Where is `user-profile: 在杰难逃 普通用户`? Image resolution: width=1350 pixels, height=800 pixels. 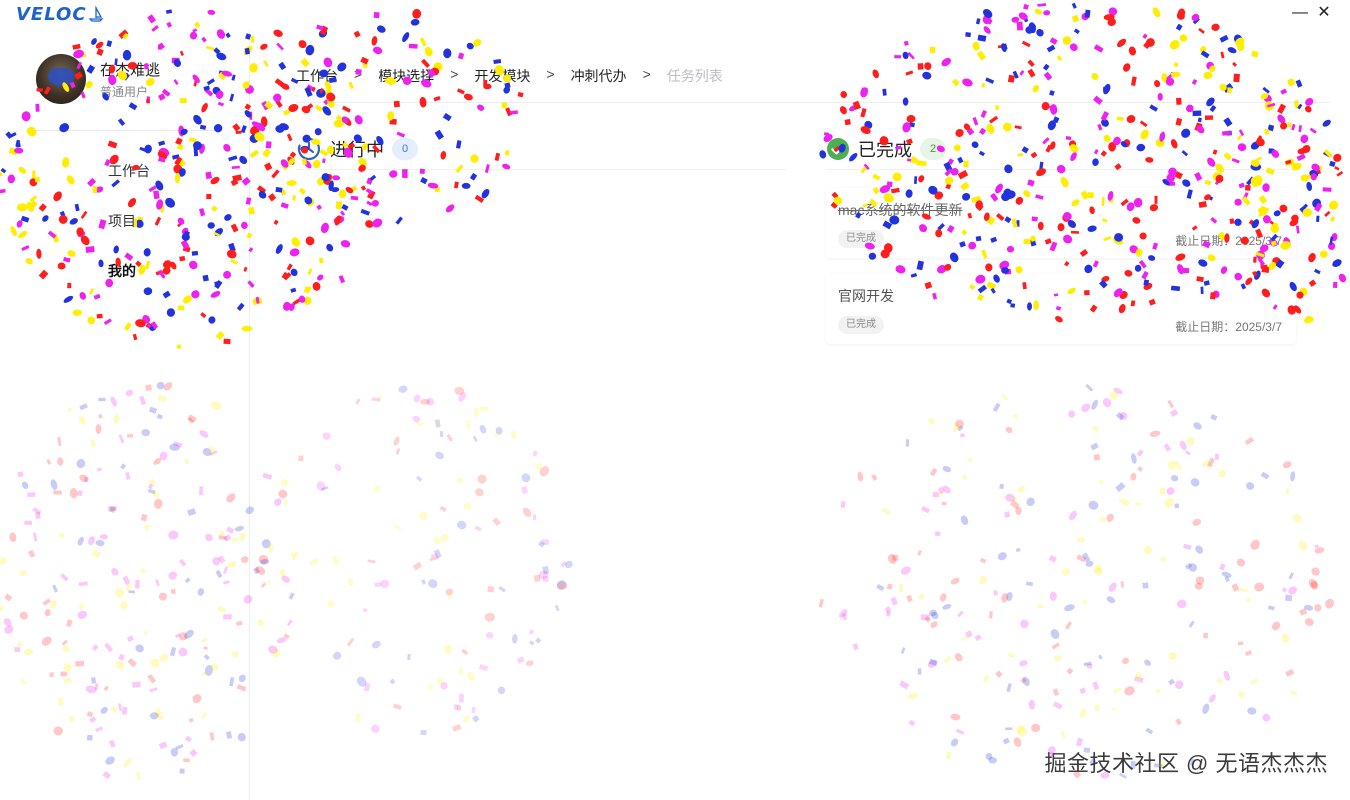 user-profile: 在杰难逃 普通用户 is located at coordinates (98, 79).